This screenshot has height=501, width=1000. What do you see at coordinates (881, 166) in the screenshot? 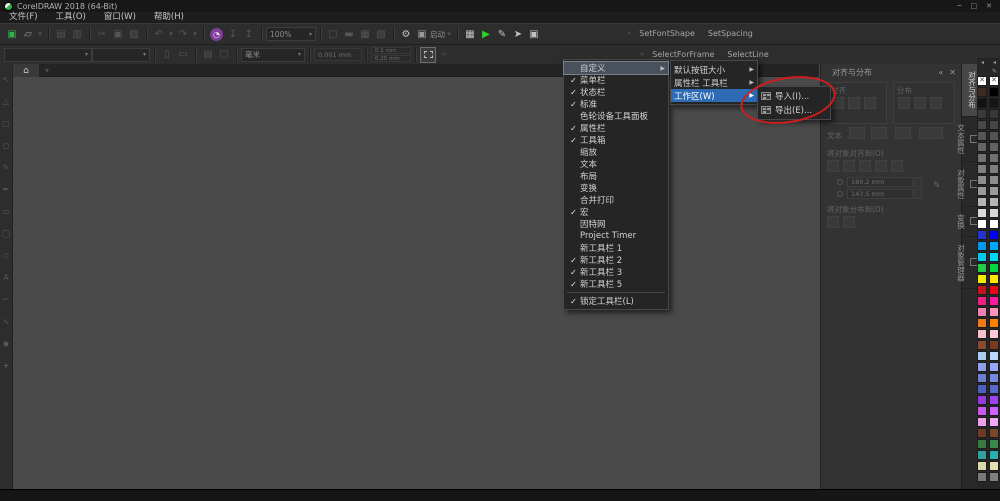
I see `align-to-page-button` at bounding box center [881, 166].